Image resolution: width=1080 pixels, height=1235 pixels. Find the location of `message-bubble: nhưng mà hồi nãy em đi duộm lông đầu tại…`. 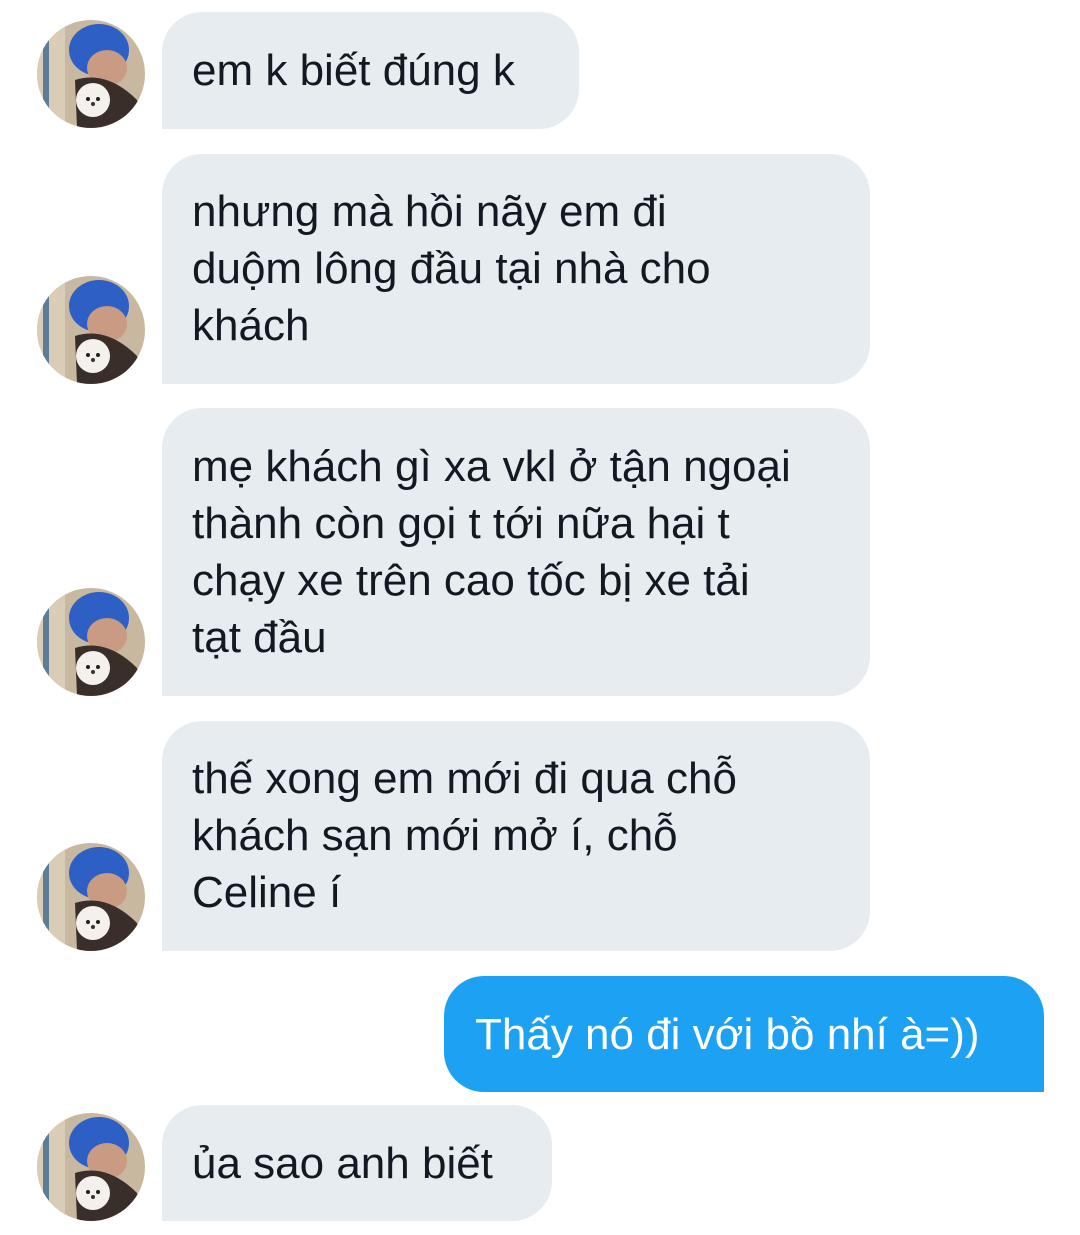

message-bubble: nhưng mà hồi nãy em đi duộm lông đầu tại… is located at coordinates (516, 269).